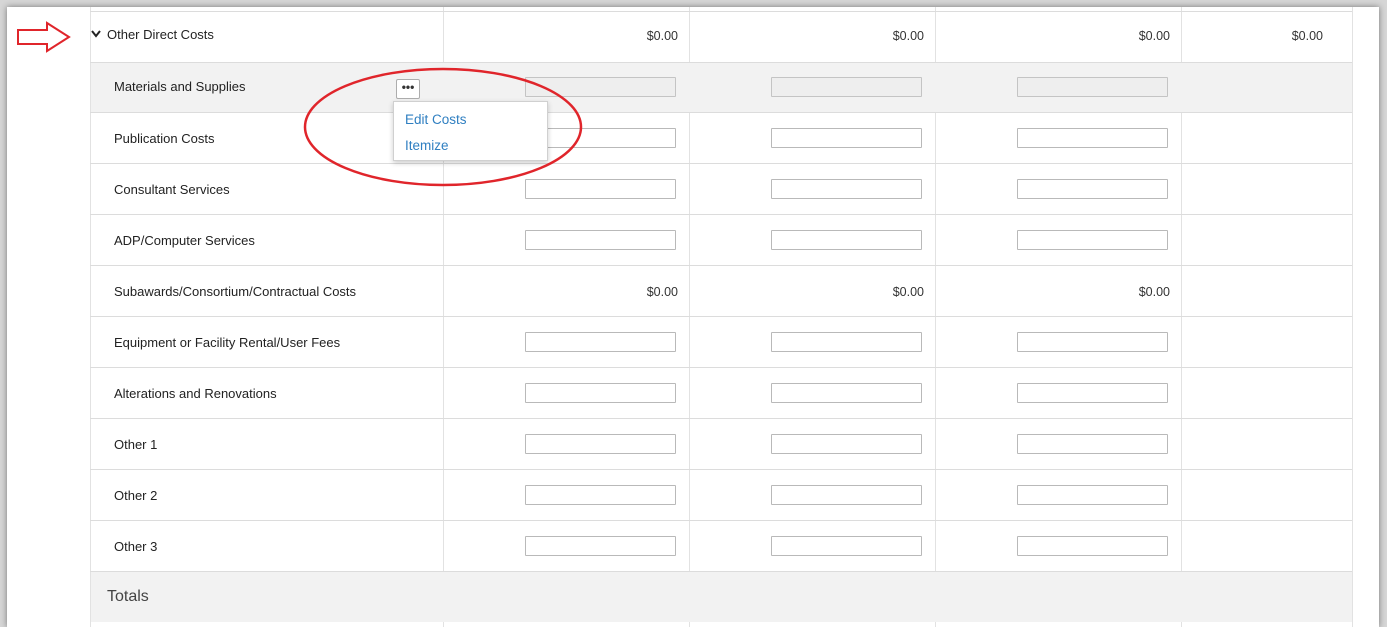 The height and width of the screenshot is (627, 1387). What do you see at coordinates (44, 37) in the screenshot?
I see `annotation-arrow-icon` at bounding box center [44, 37].